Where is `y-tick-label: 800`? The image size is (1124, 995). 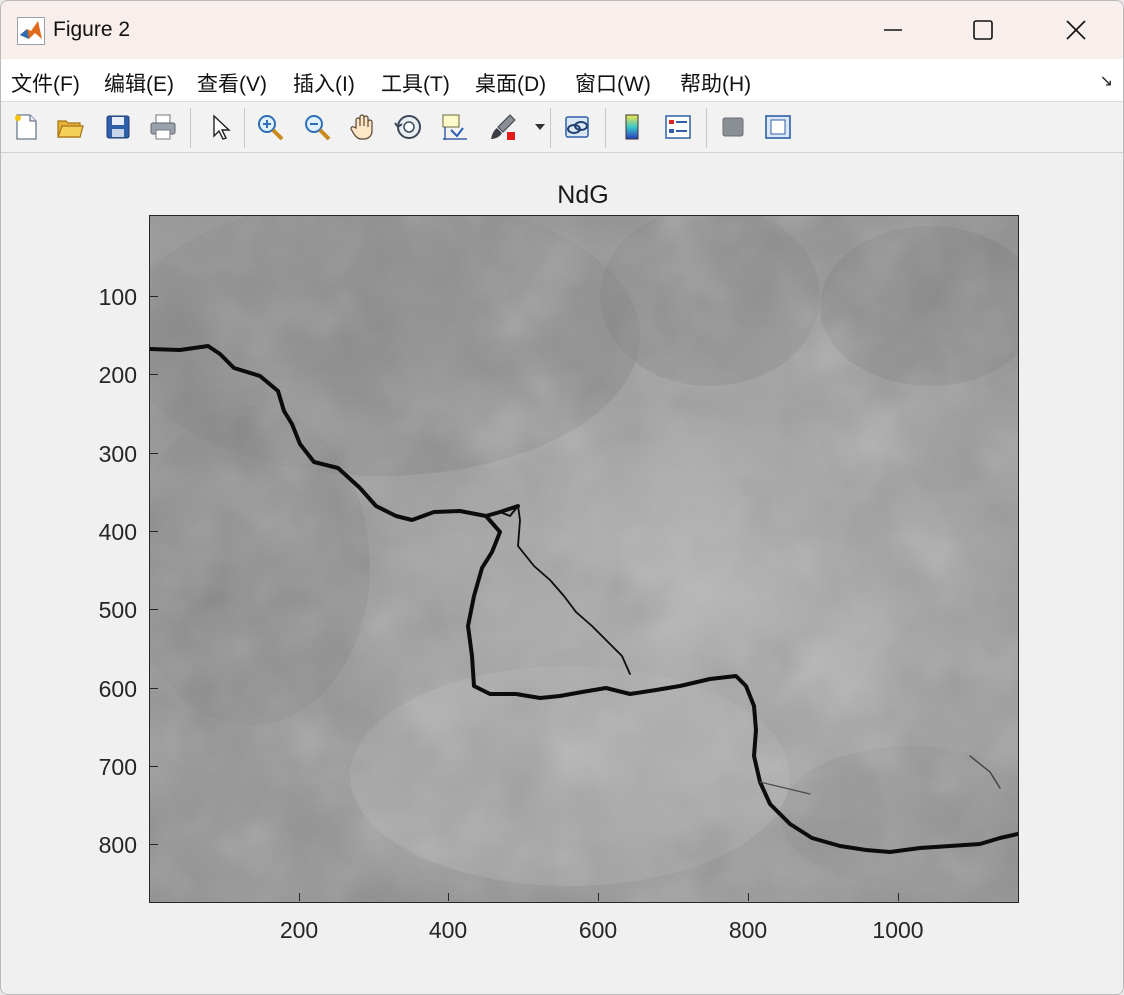
y-tick-label: 800 is located at coordinates (117, 845).